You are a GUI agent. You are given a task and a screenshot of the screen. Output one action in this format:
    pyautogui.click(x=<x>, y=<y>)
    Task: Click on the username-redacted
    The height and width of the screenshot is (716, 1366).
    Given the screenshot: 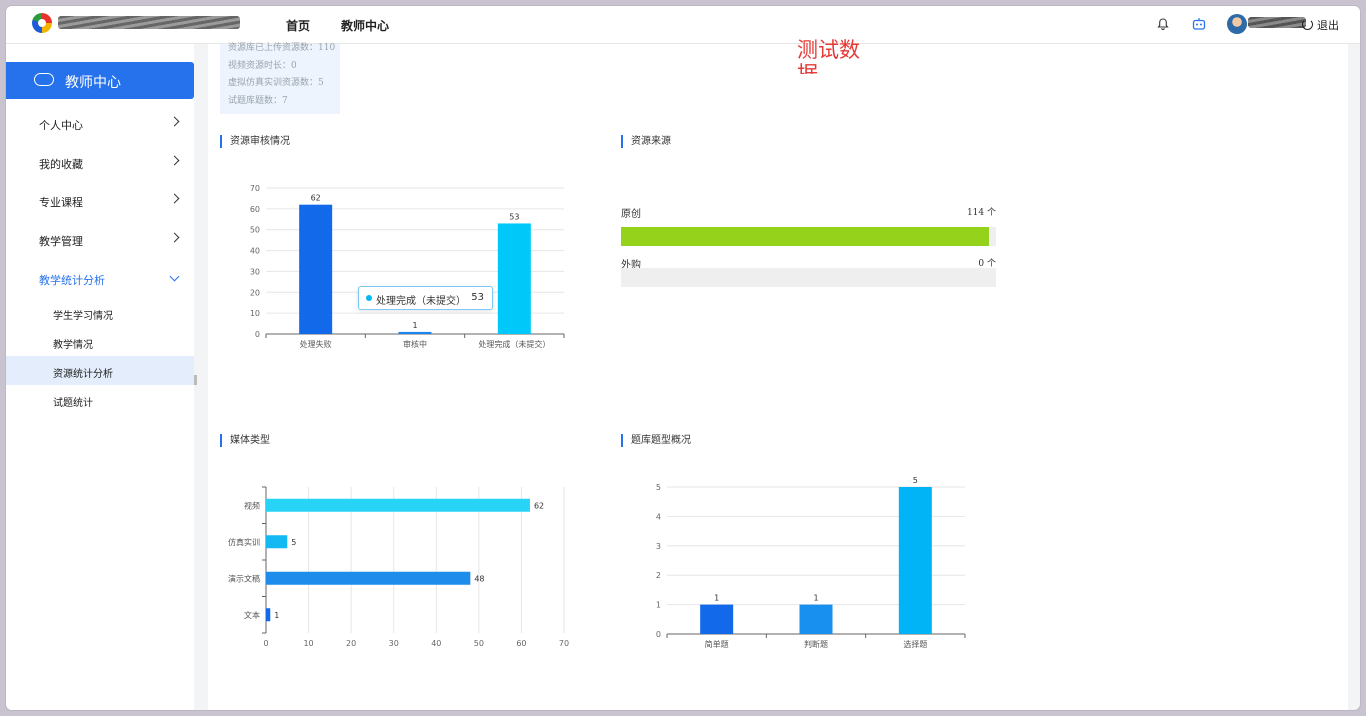 What is the action you would take?
    pyautogui.click(x=1277, y=22)
    